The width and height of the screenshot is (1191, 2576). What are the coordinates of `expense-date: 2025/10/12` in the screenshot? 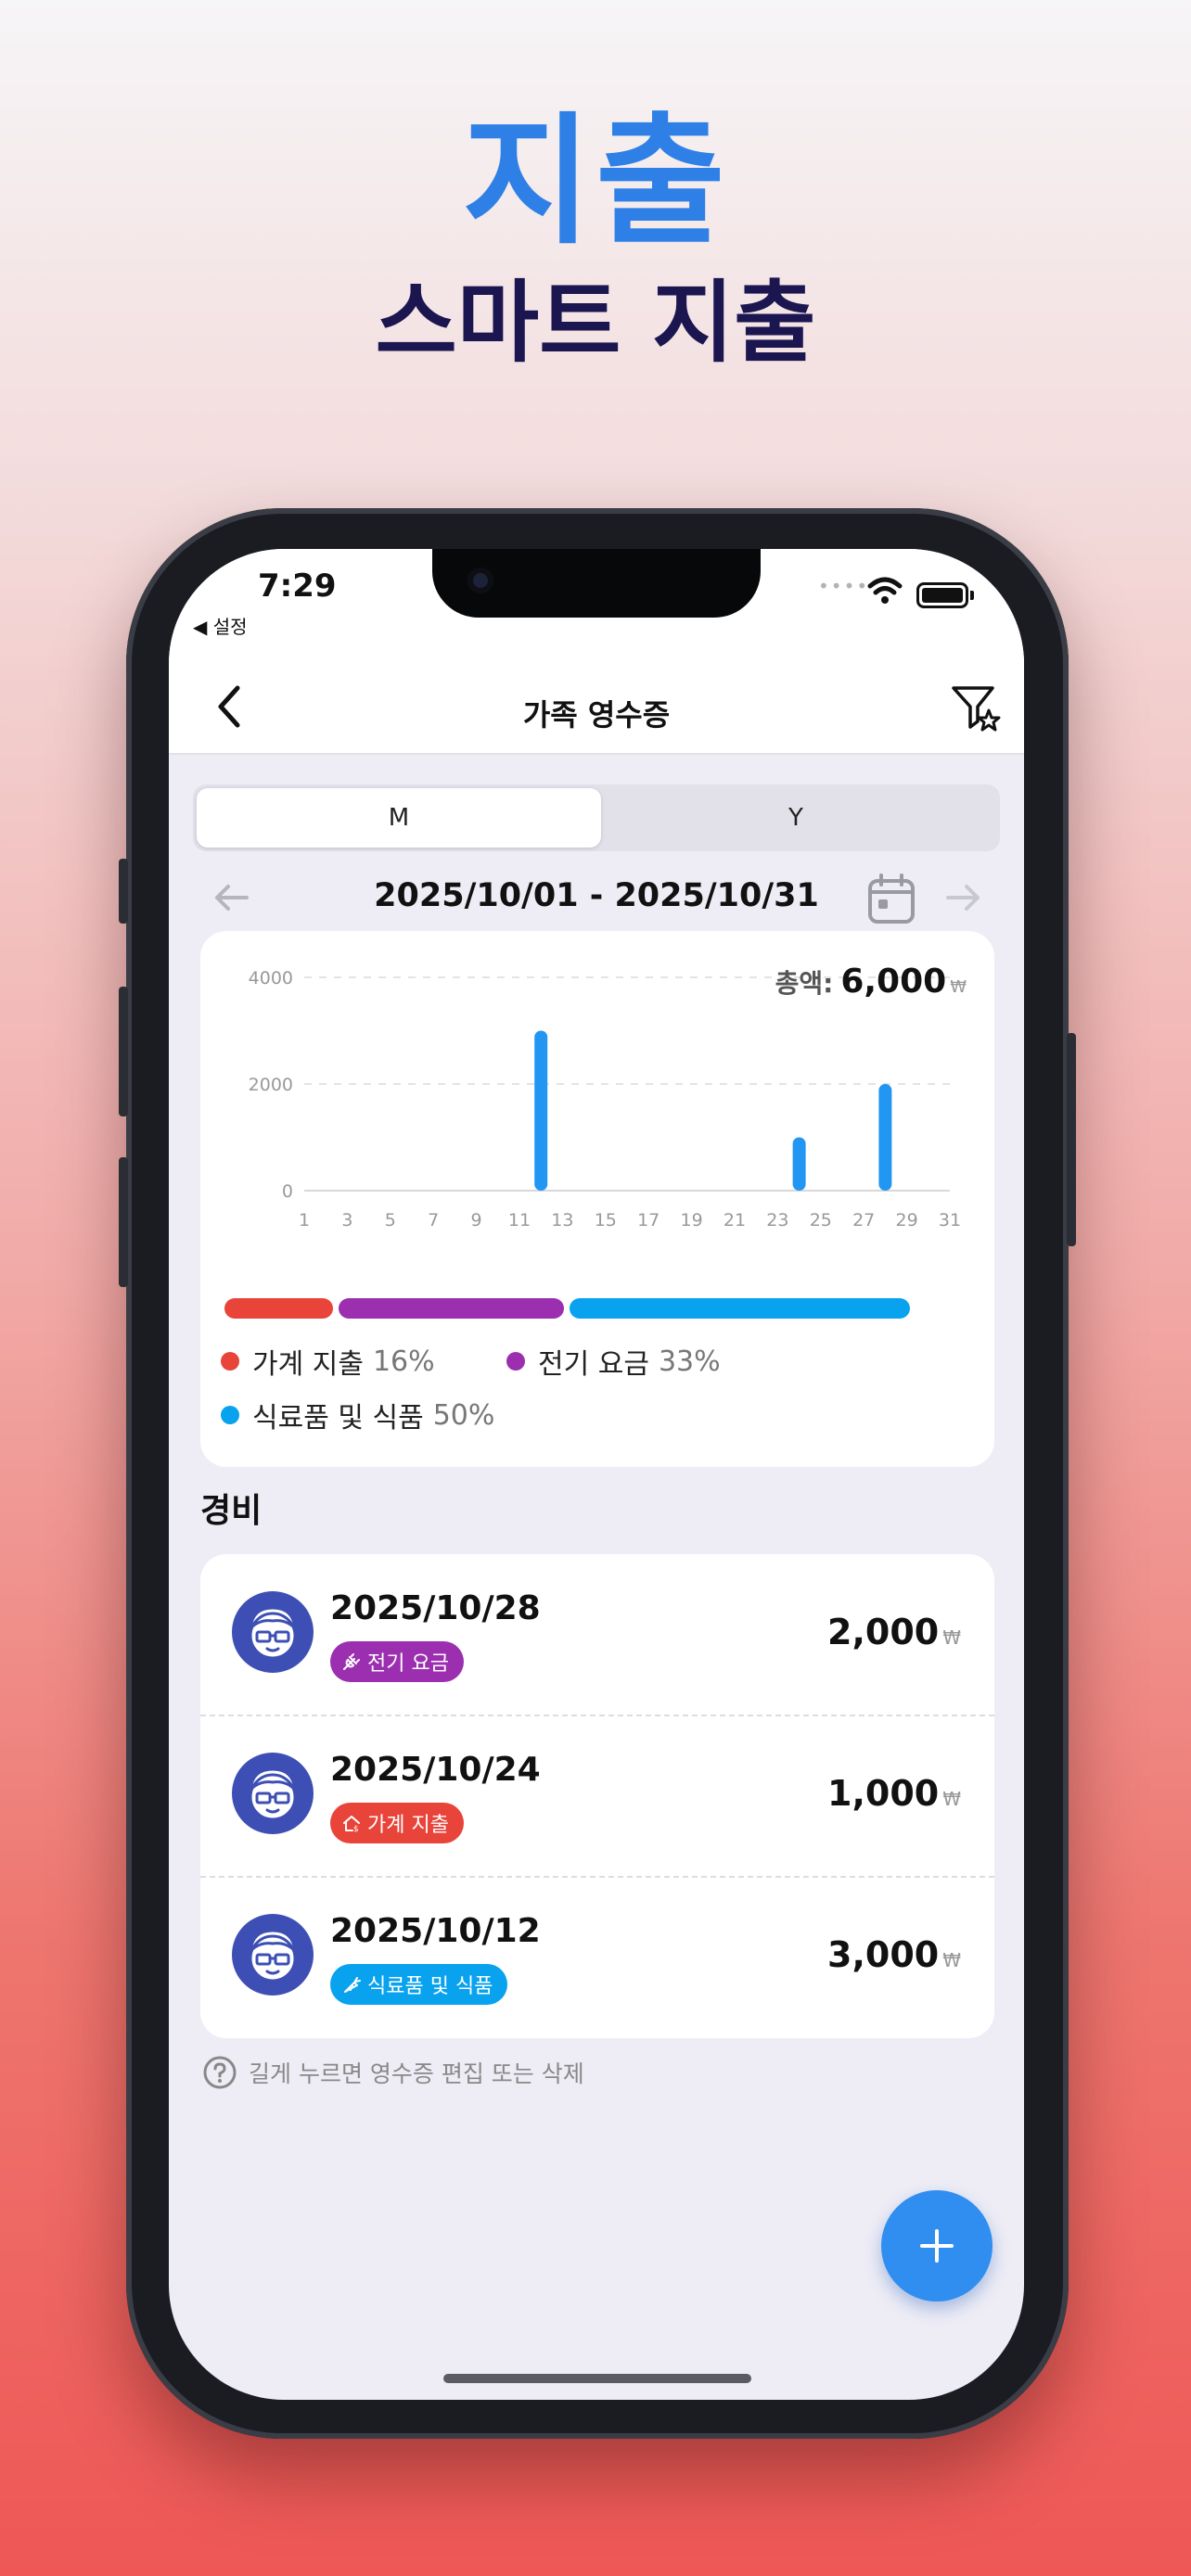 It's located at (436, 1931).